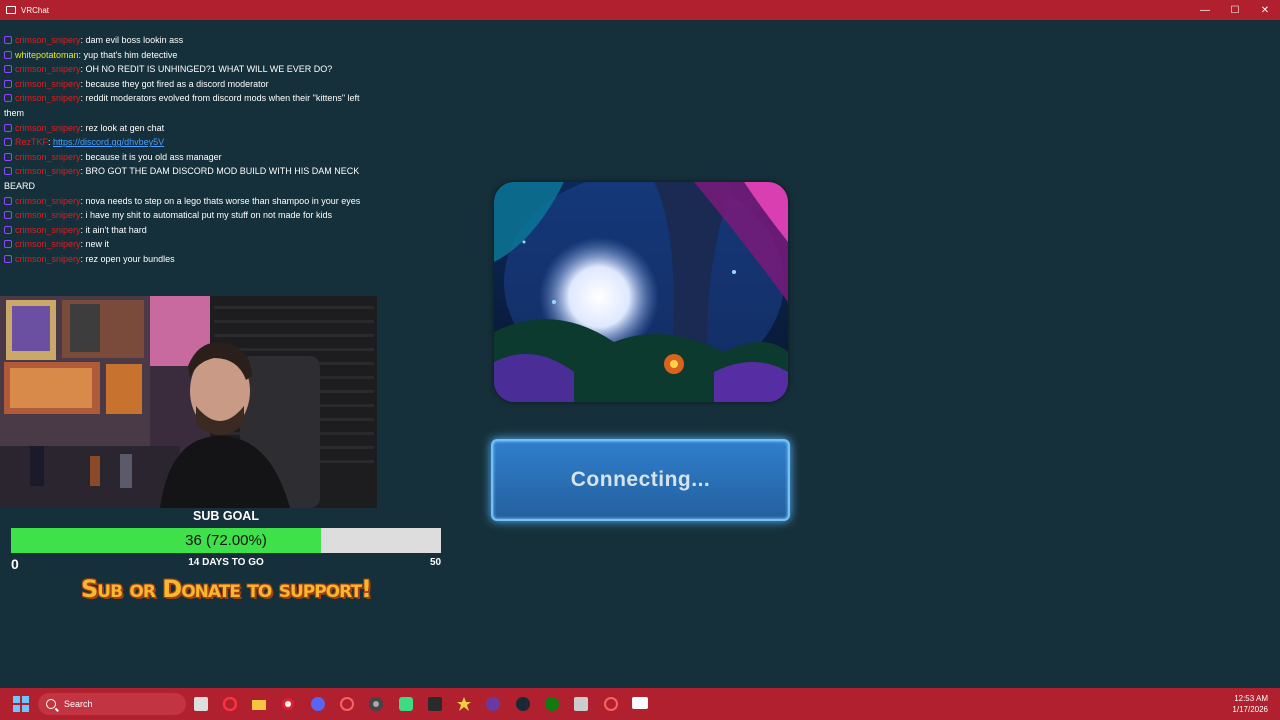  Describe the element at coordinates (1251, 698) in the screenshot. I see `clock-time: 12:53 AM` at that location.